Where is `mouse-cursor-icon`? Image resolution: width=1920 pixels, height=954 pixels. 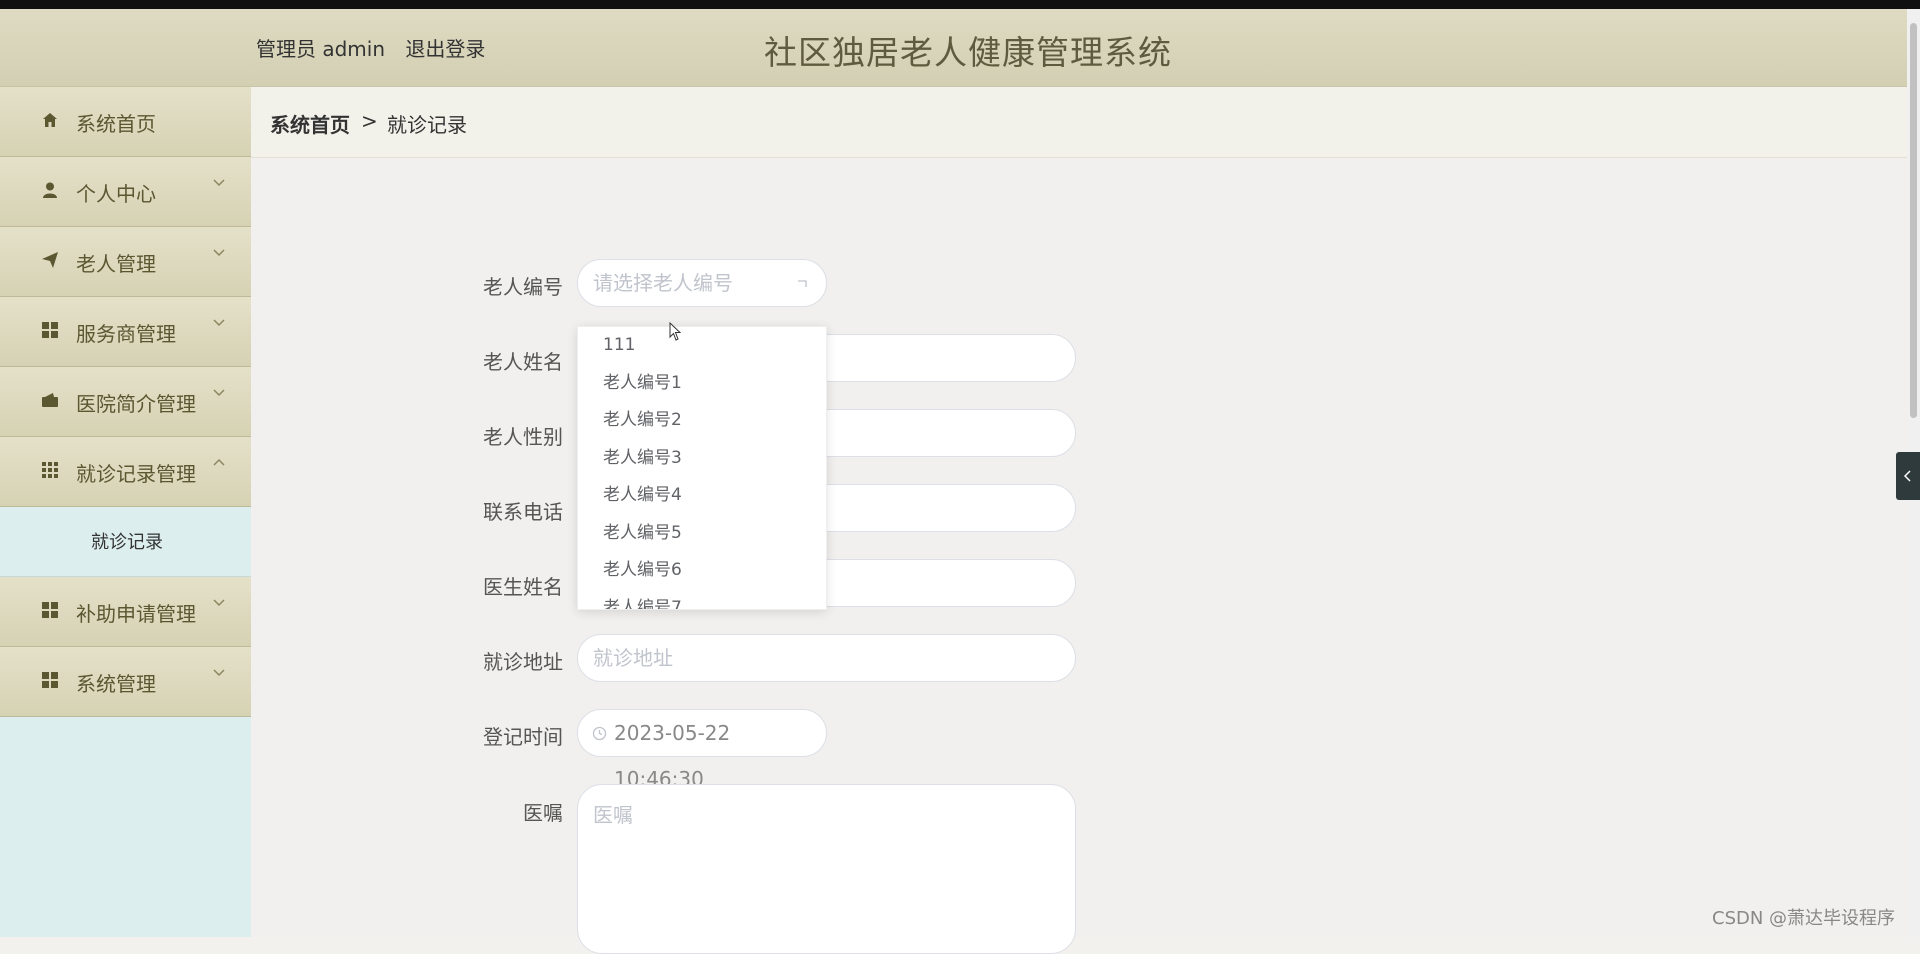 mouse-cursor-icon is located at coordinates (675, 331).